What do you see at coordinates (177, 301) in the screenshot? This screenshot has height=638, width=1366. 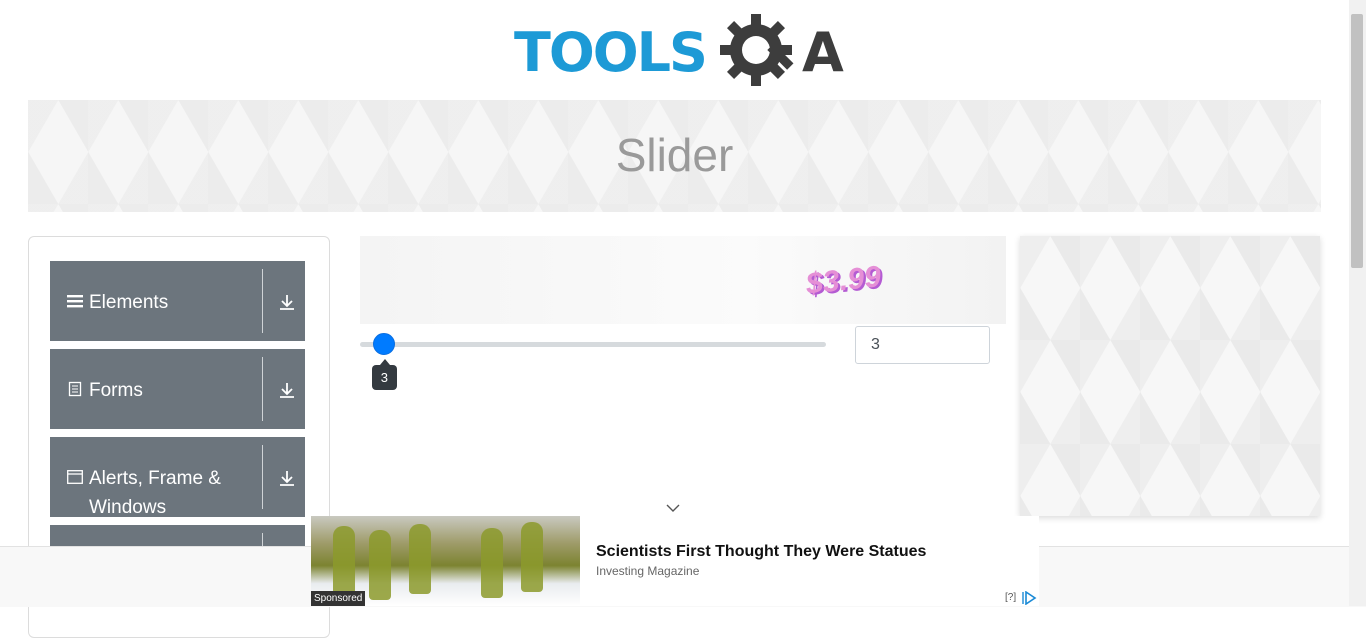 I see `sidebar-group-elements: Elements` at bounding box center [177, 301].